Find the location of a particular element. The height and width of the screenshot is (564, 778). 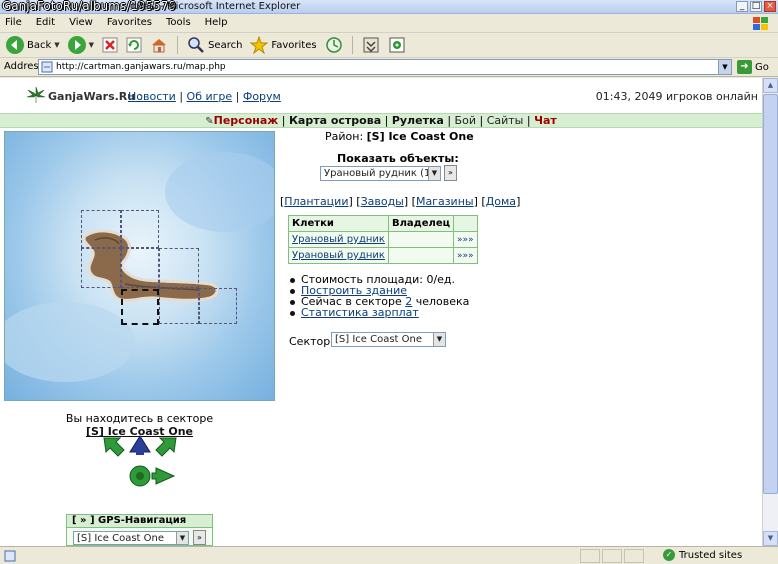

menu-help: Help is located at coordinates (216, 22).